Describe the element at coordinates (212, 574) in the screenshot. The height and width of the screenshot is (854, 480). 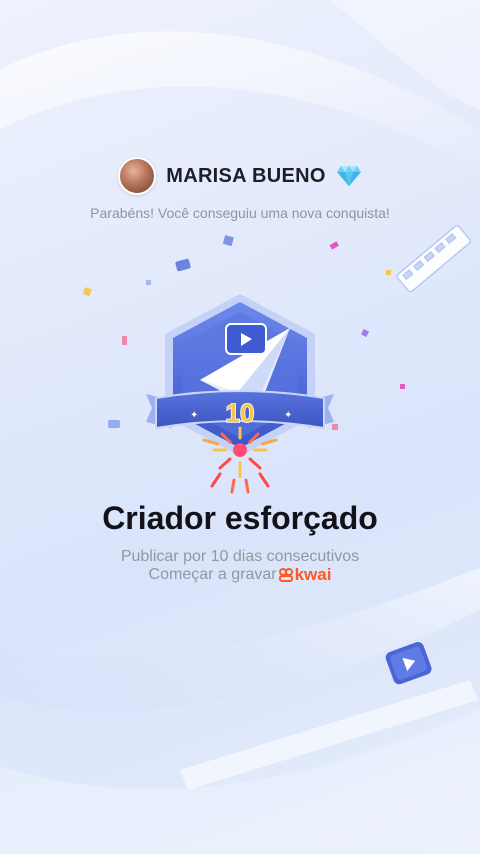
I see `start-recording-label: Começar a gravar` at that location.